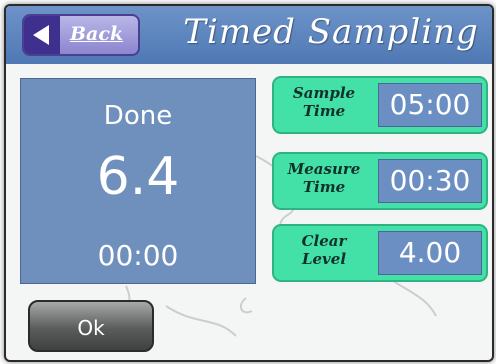  I want to click on ok-button: Ok, so click(91, 326).